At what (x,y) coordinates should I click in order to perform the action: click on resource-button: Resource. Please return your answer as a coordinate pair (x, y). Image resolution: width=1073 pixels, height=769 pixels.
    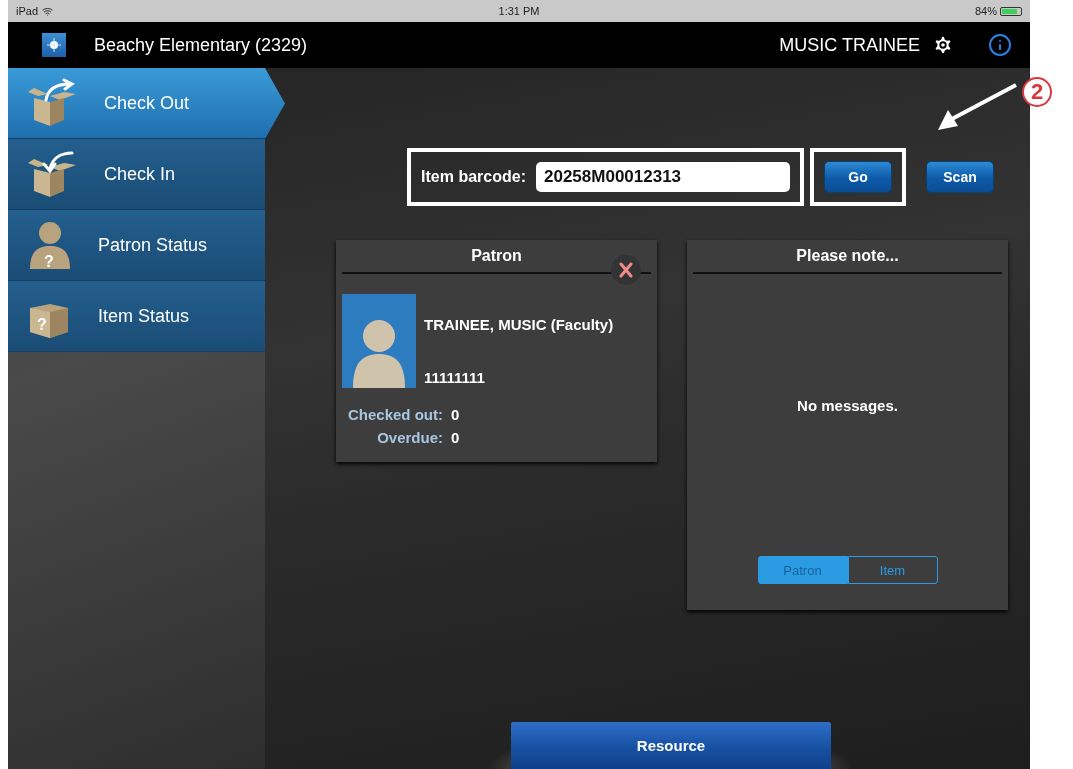
    Looking at the image, I should click on (671, 745).